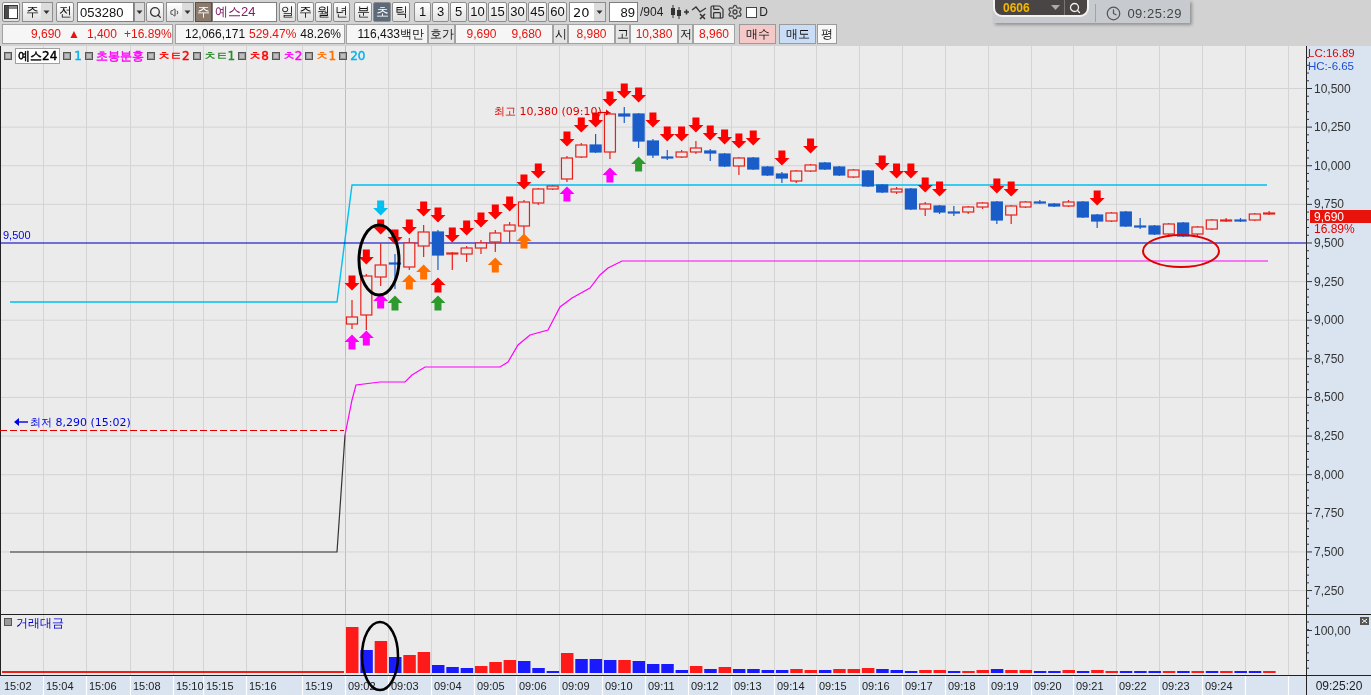 This screenshot has height=695, width=1371. Describe the element at coordinates (341, 12) in the screenshot. I see `period-tab: 년` at that location.